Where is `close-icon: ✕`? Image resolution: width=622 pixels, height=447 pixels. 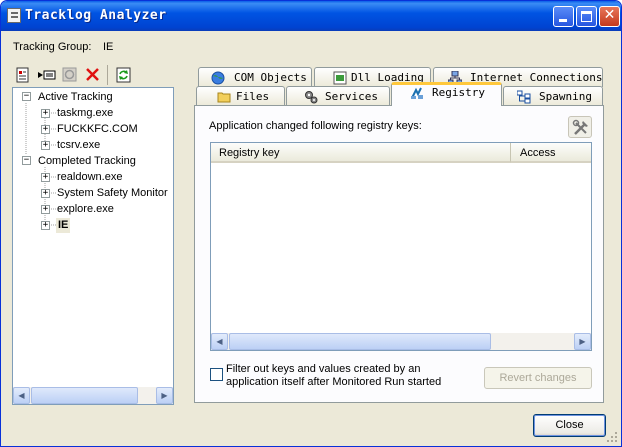
close-icon: ✕ is located at coordinates (609, 15).